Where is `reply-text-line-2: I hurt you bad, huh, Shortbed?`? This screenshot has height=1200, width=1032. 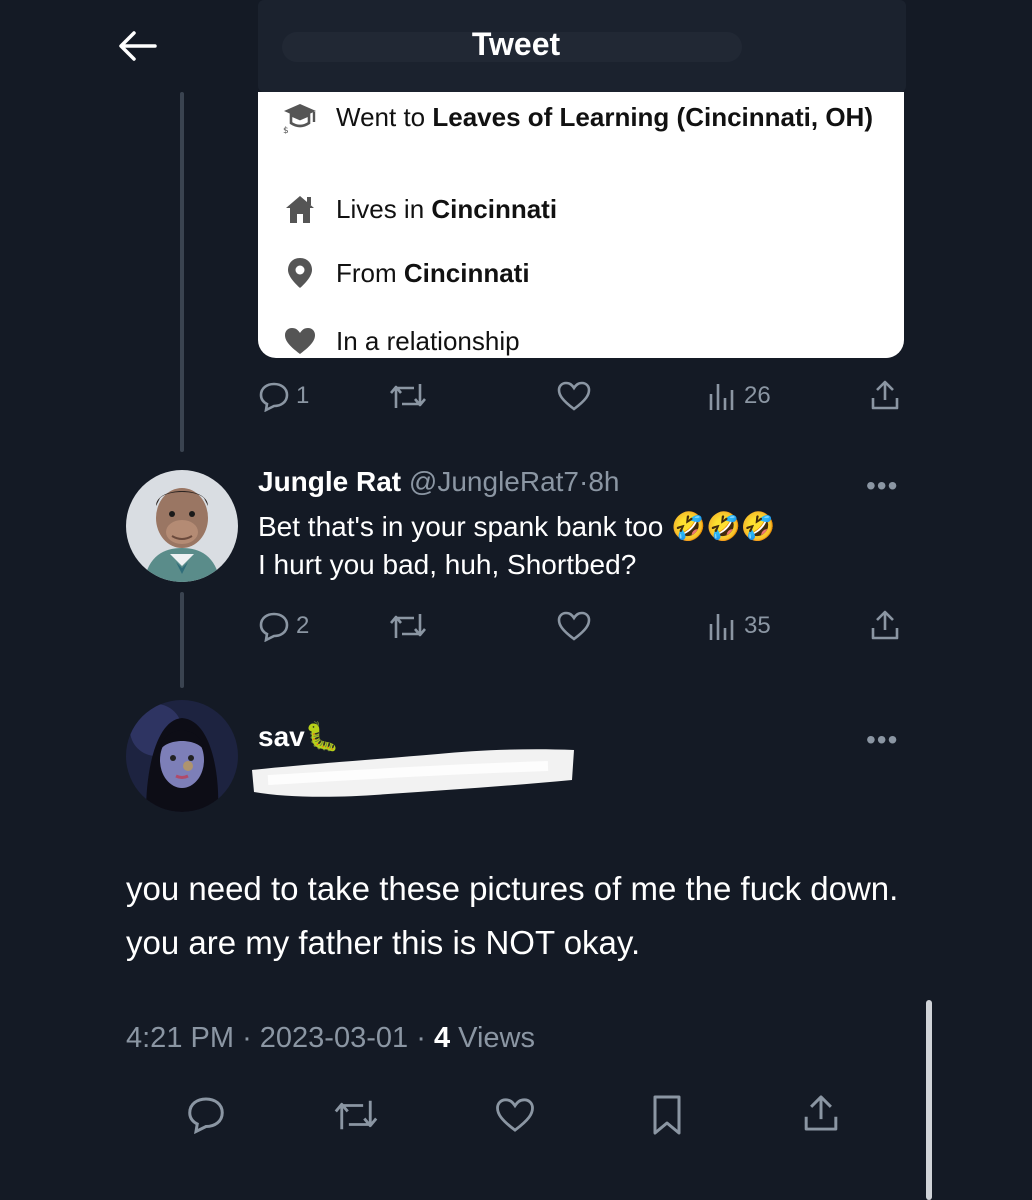 reply-text-line-2: I hurt you bad, huh, Shortbed? is located at coordinates (447, 564).